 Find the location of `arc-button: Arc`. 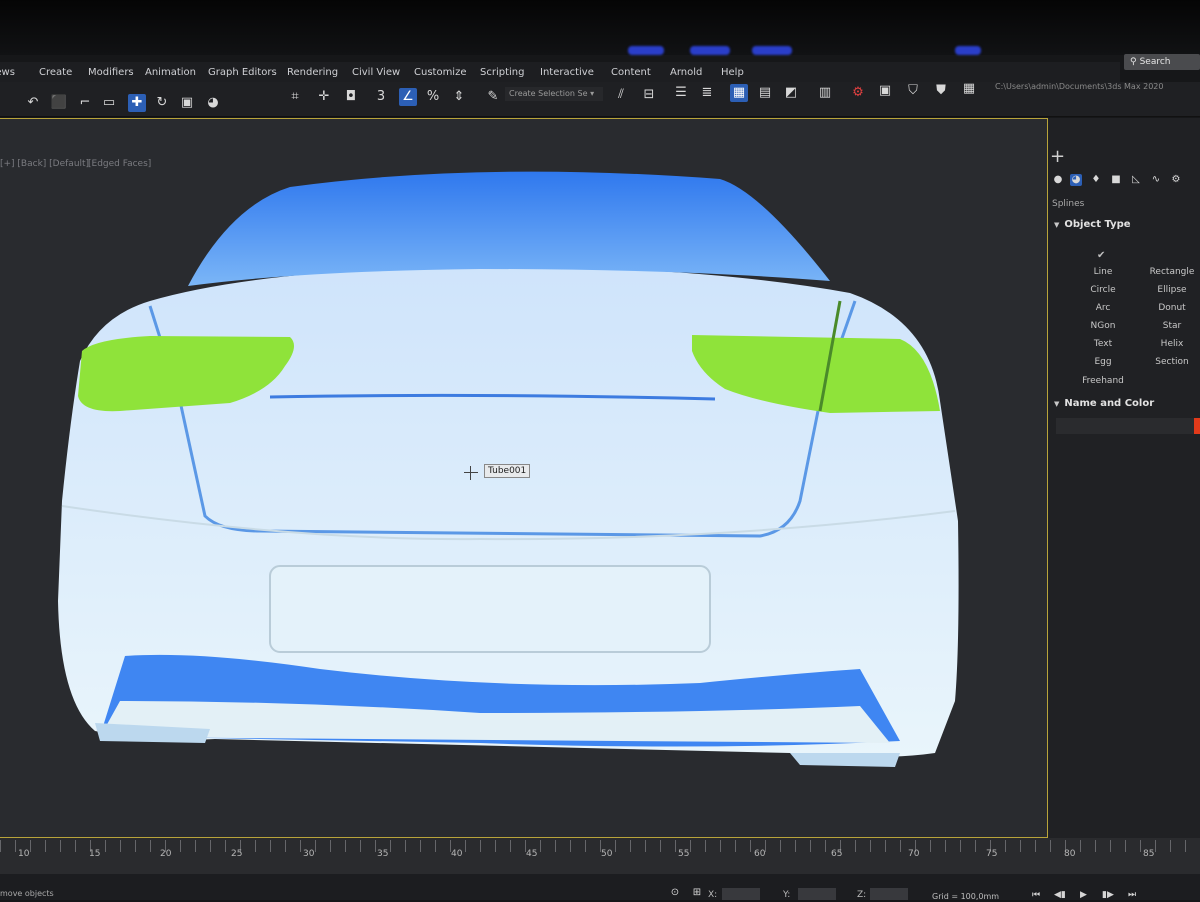

arc-button: Arc is located at coordinates (1103, 308).